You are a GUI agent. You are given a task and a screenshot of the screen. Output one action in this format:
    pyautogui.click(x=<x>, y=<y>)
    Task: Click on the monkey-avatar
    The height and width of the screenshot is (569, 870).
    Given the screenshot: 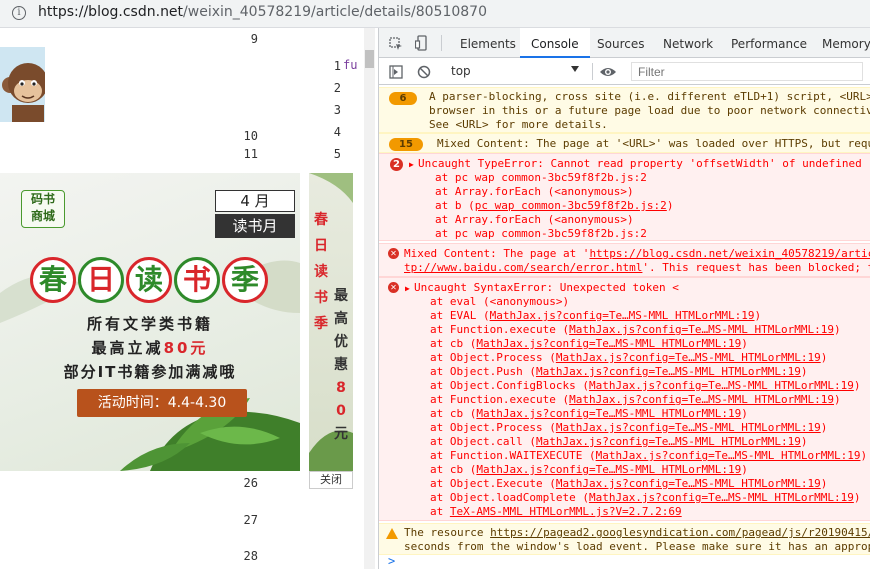 What is the action you would take?
    pyautogui.click(x=22, y=84)
    